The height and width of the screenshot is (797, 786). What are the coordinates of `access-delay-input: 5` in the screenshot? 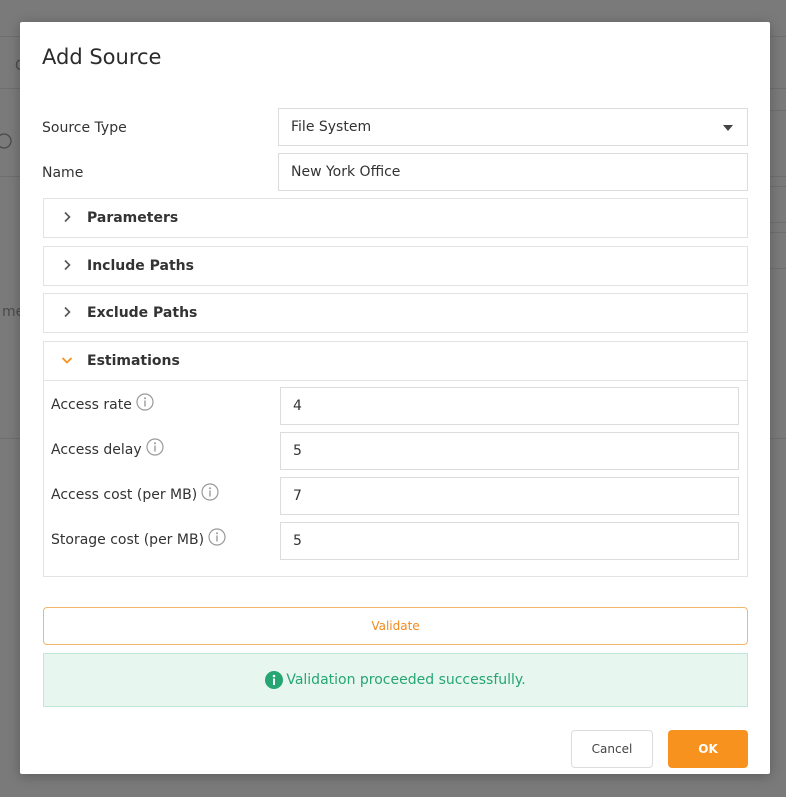 It's located at (509, 451).